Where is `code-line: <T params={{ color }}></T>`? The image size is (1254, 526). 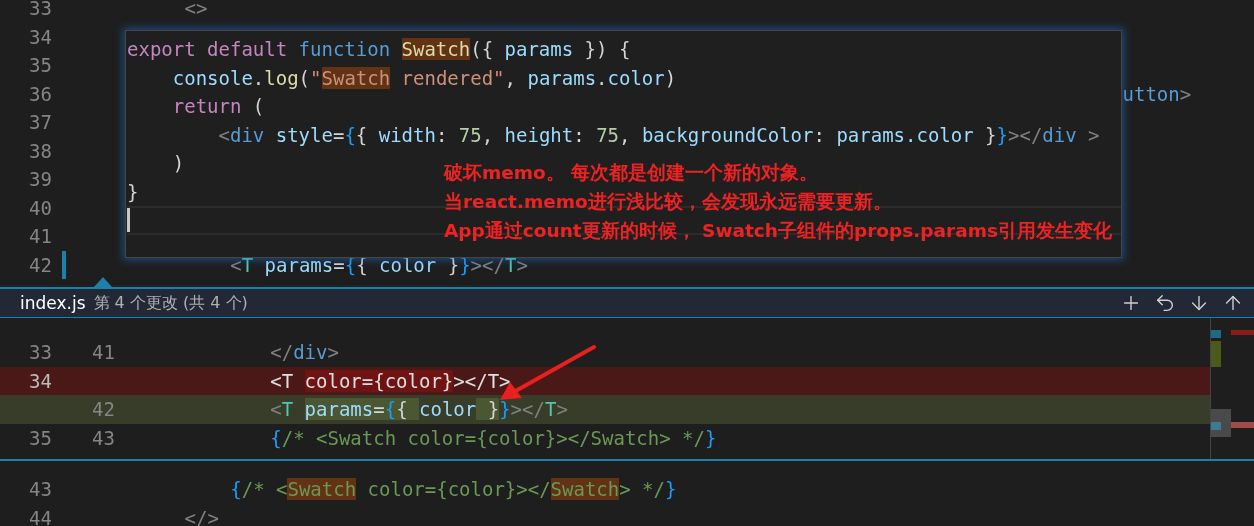 code-line: <T params={{ color }}></T> is located at coordinates (419, 409).